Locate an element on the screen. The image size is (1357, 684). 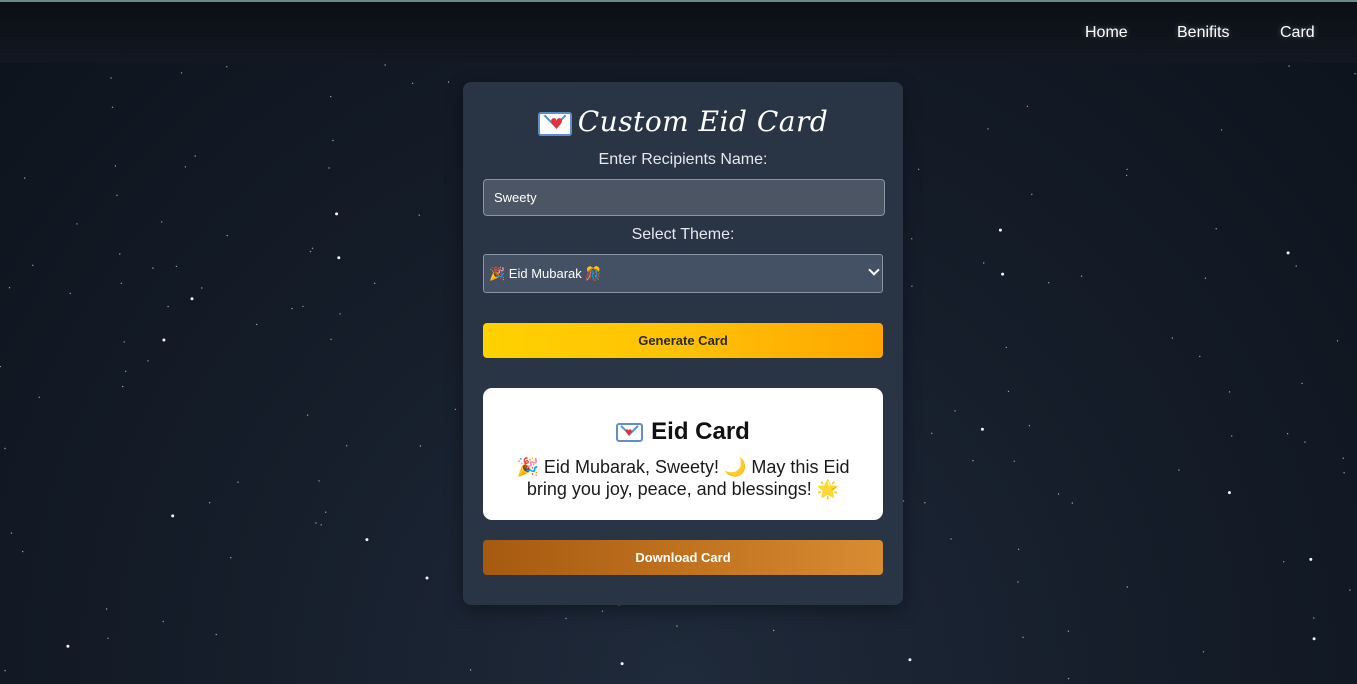
theme-selected-value: 🎉 Eid Mubarak 🎊 is located at coordinates (545, 273).